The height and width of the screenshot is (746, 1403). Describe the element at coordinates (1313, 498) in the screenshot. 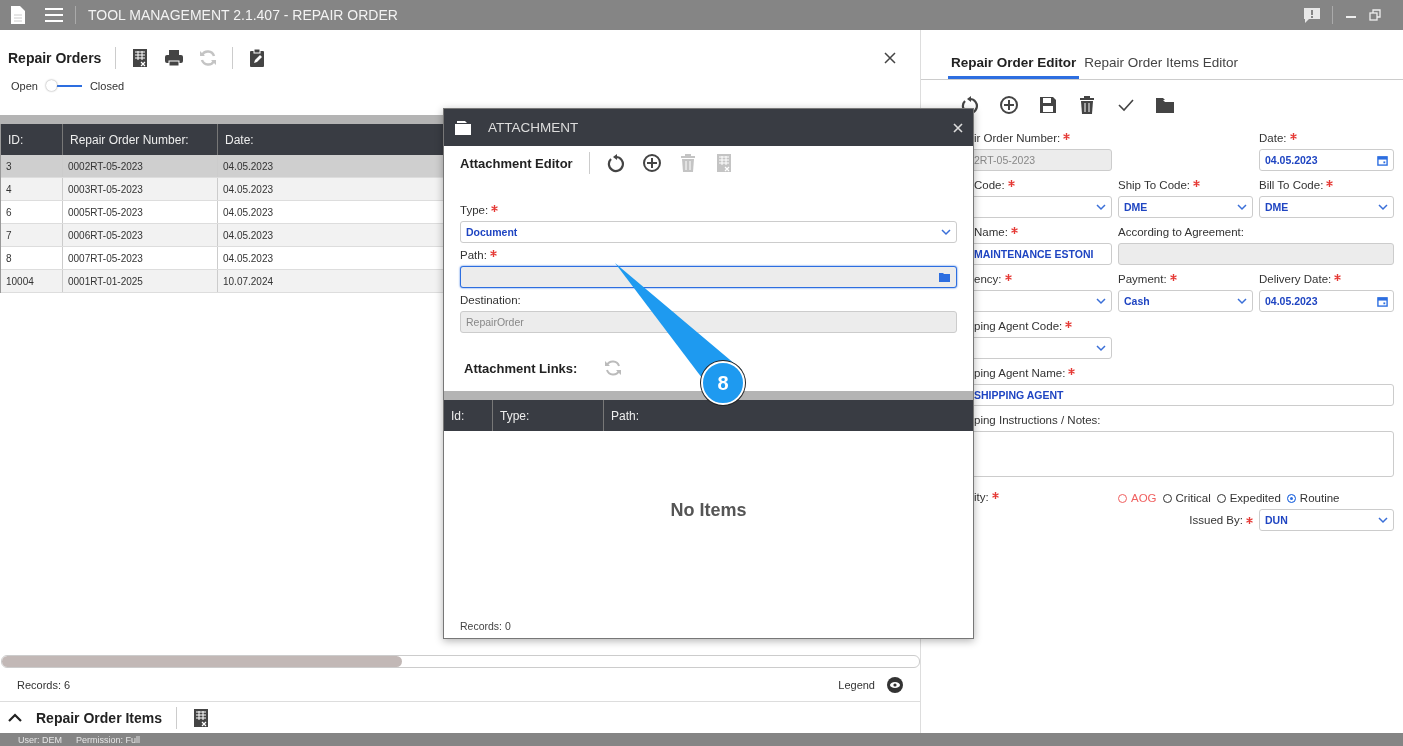

I see `radio-button: Routine` at that location.